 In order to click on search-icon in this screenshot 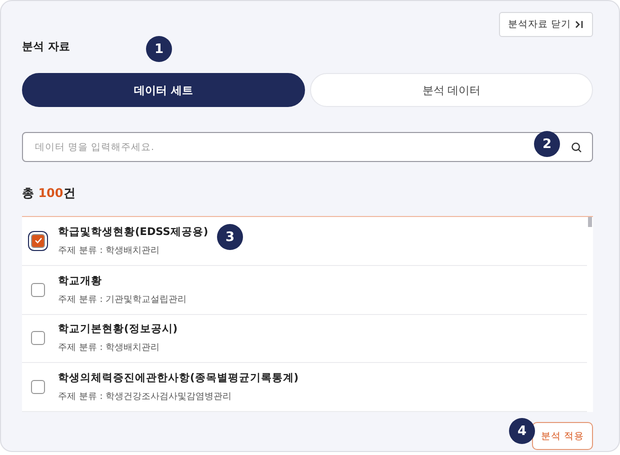, I will do `click(576, 147)`.